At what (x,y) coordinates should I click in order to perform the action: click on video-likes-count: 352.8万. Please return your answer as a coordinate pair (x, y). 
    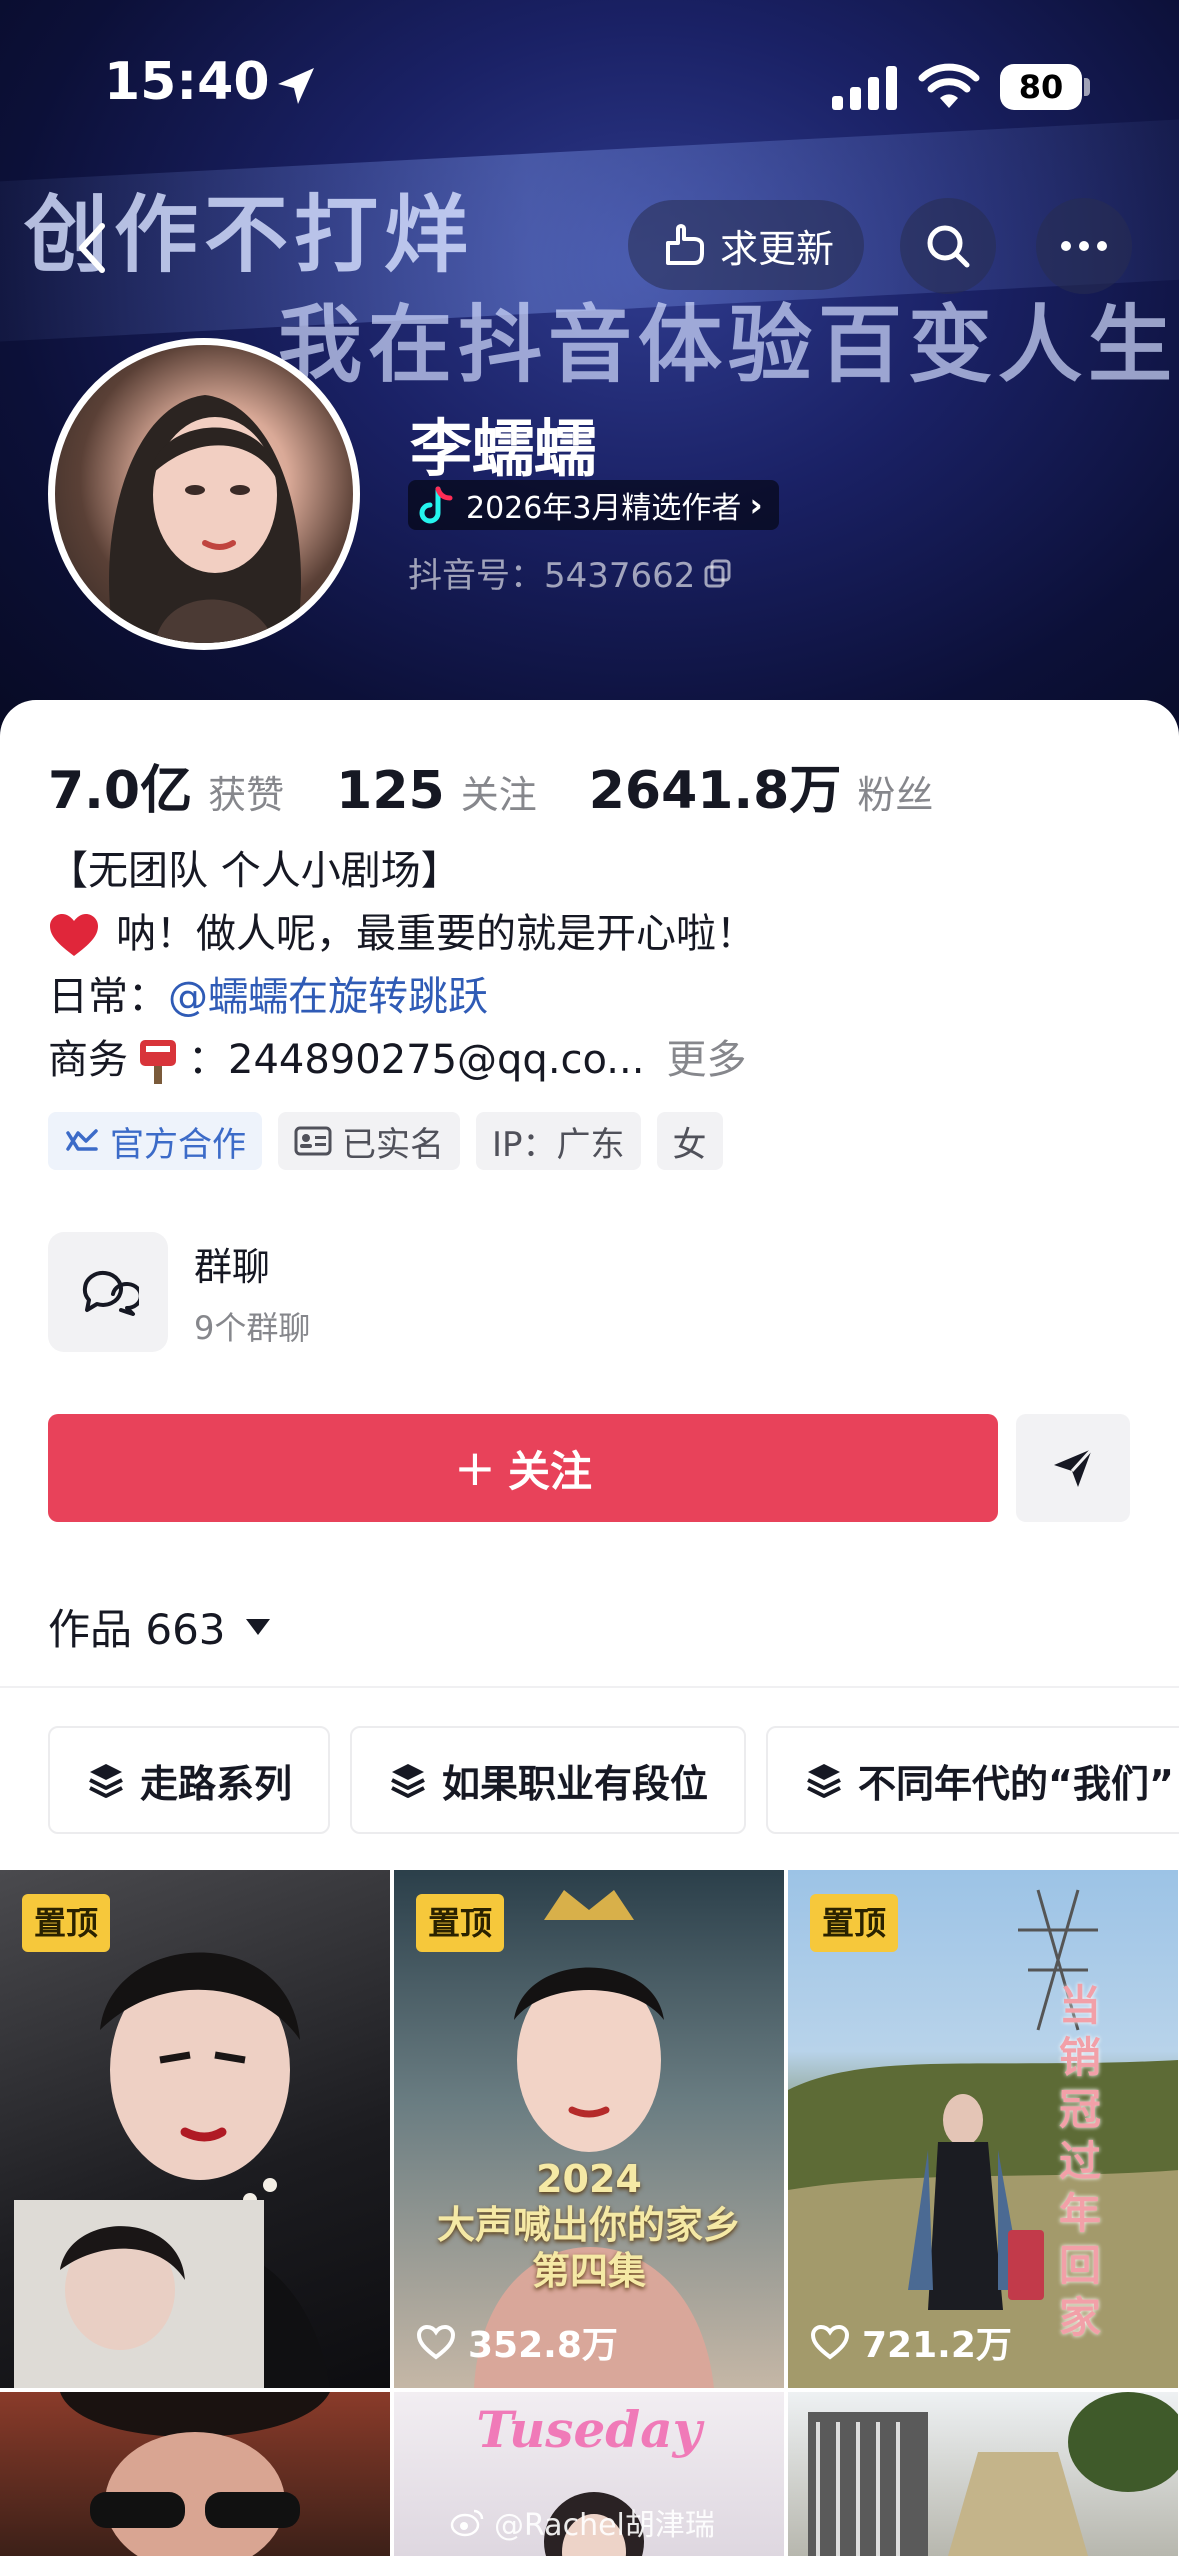
    Looking at the image, I should click on (543, 2345).